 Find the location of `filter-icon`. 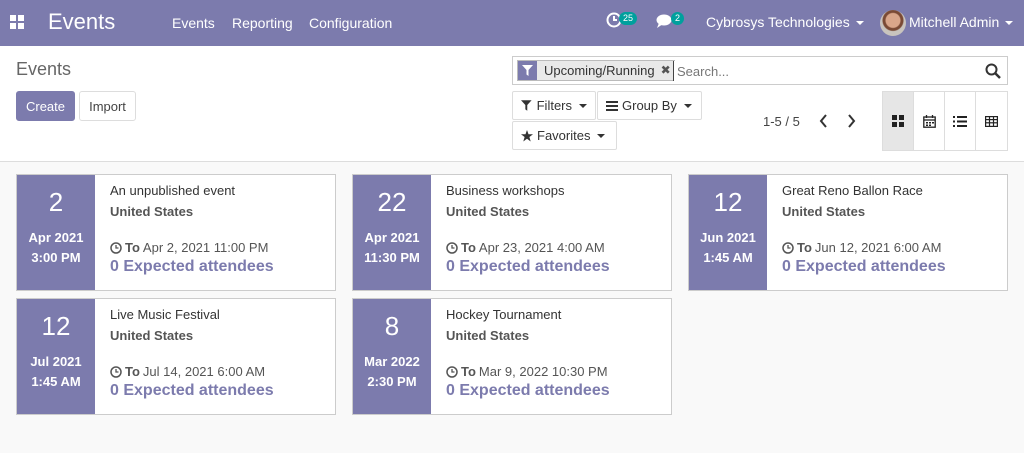

filter-icon is located at coordinates (527, 70).